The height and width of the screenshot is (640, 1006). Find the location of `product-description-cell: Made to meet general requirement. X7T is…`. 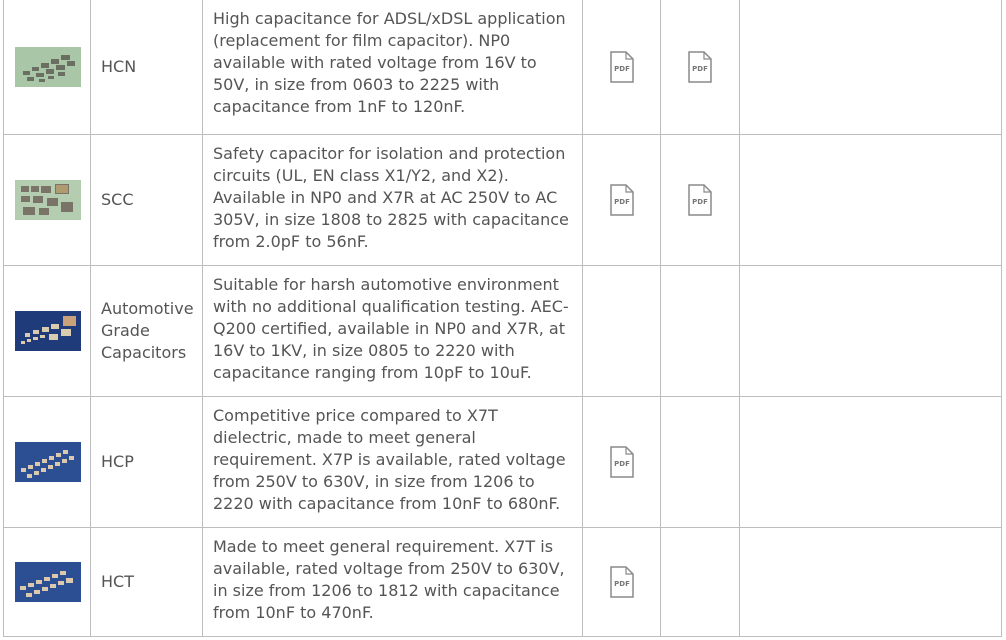

product-description-cell: Made to meet general requirement. X7T is… is located at coordinates (393, 582).